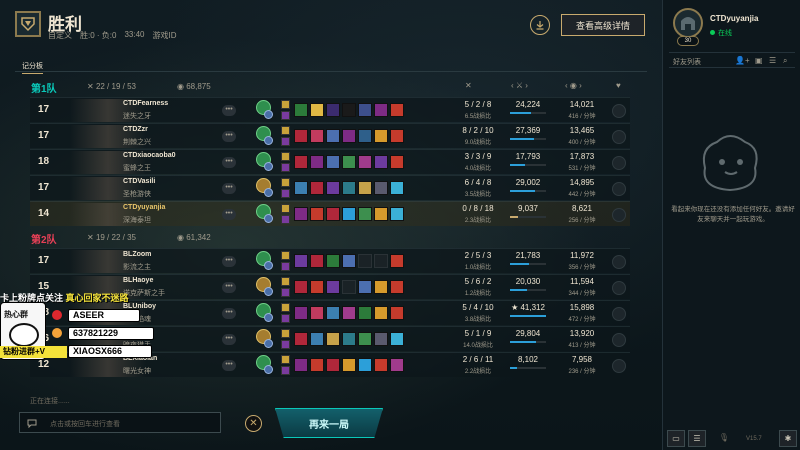 The image size is (800, 450). I want to click on game-id-label: 游戏ID, so click(164, 35).